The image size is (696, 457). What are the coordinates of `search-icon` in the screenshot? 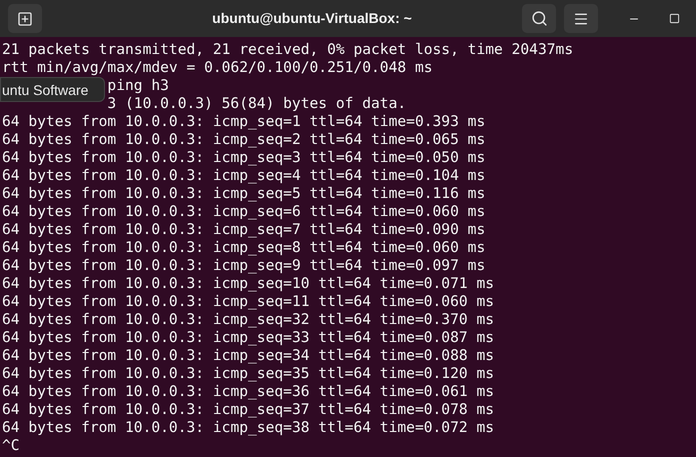 It's located at (539, 18).